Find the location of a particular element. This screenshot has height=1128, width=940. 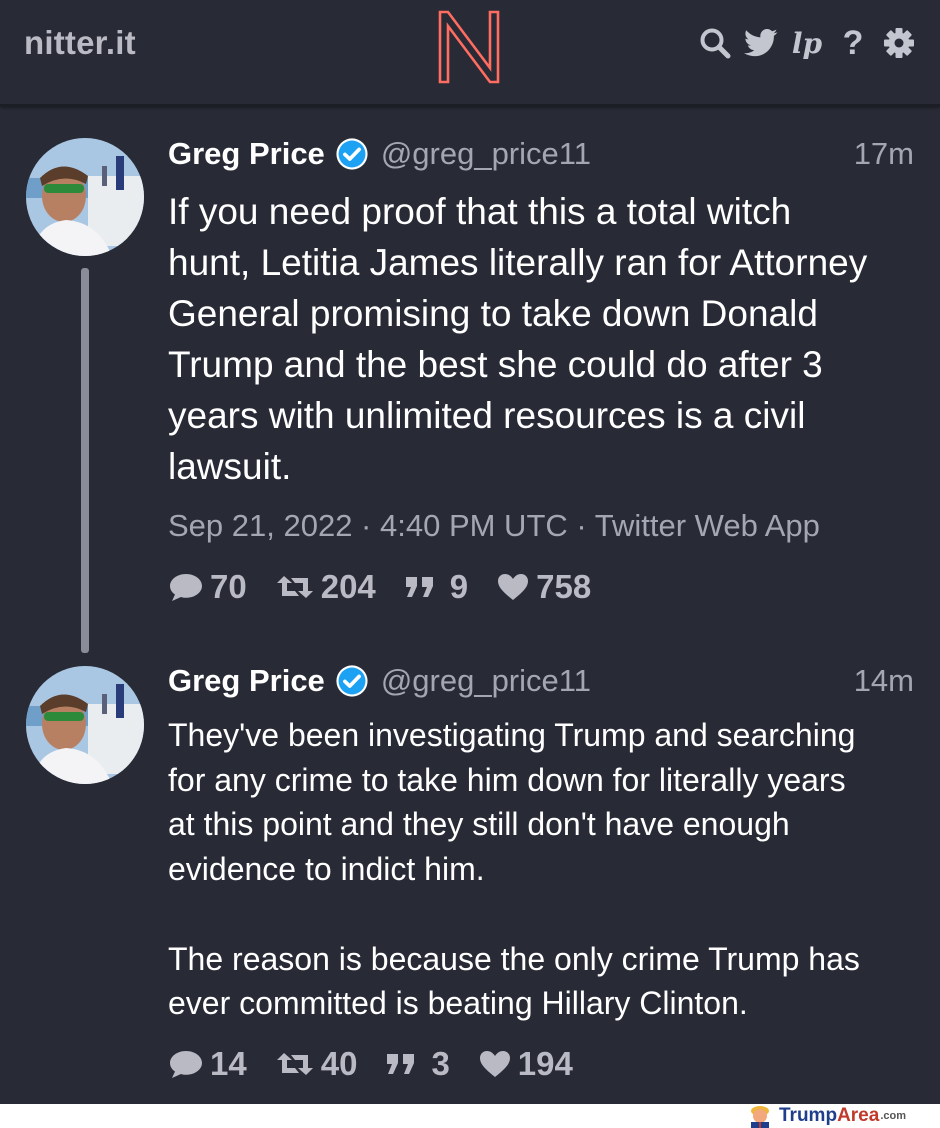

replies-count: 14 is located at coordinates (228, 1063).